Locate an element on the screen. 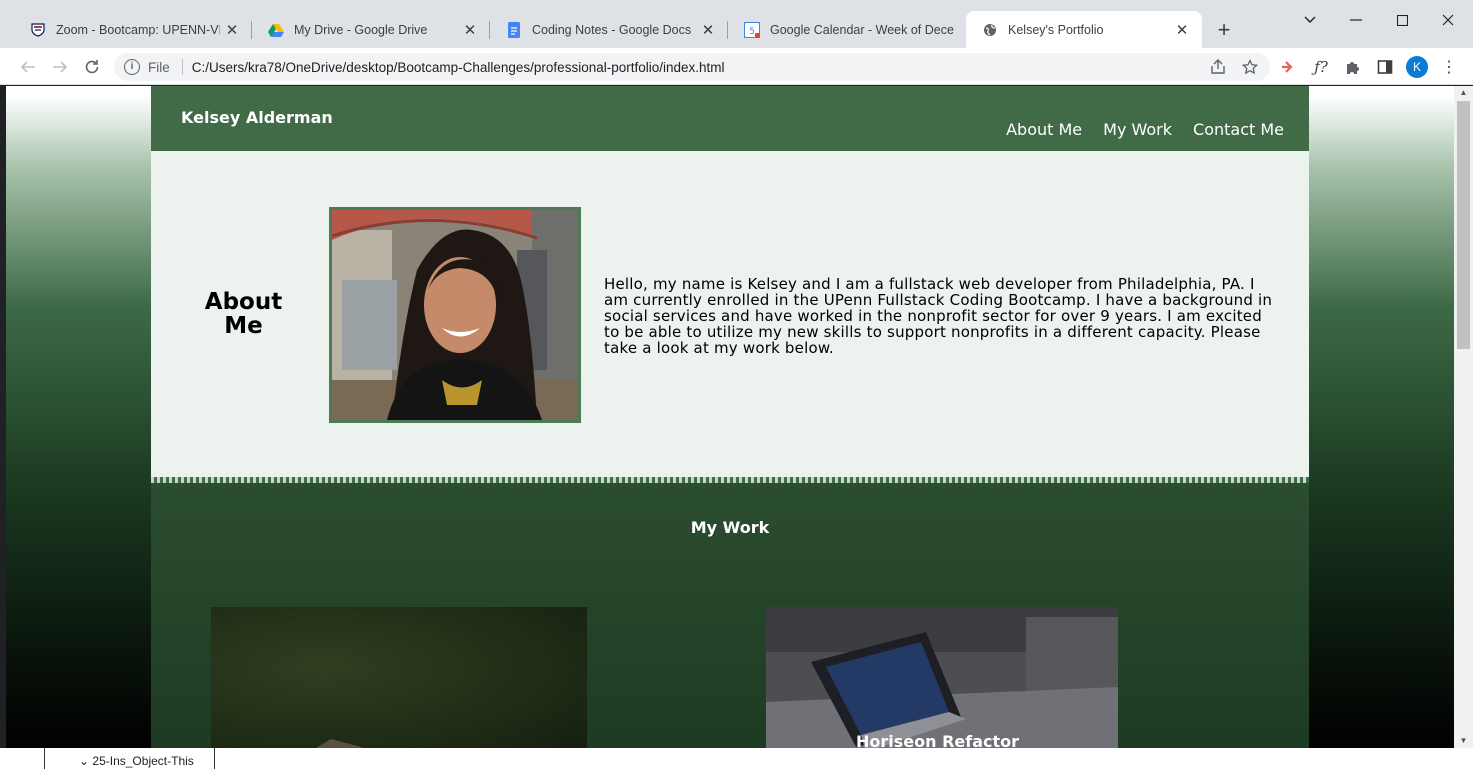 This screenshot has height=769, width=1473. extensions-puzzle-icon is located at coordinates (1353, 67).